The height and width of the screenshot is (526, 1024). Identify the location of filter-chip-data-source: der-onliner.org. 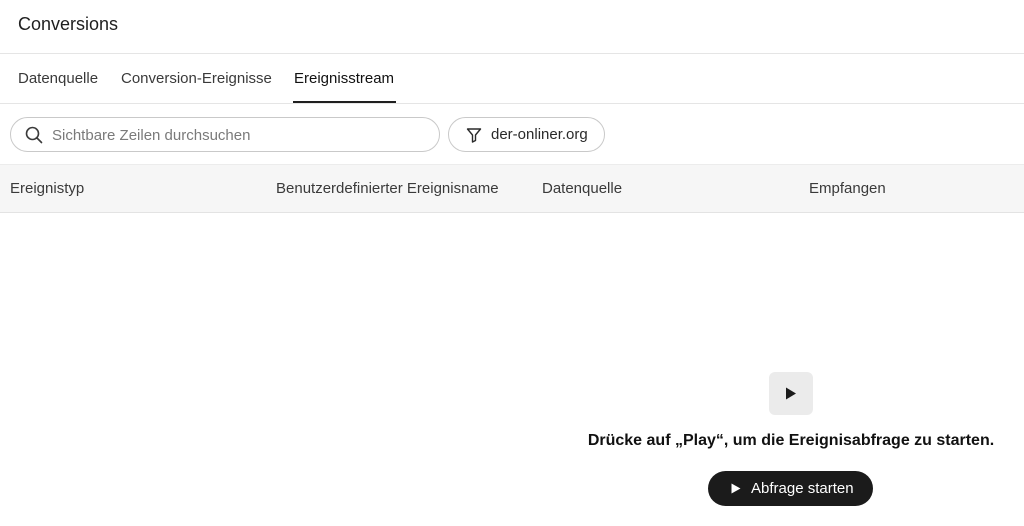
(526, 134).